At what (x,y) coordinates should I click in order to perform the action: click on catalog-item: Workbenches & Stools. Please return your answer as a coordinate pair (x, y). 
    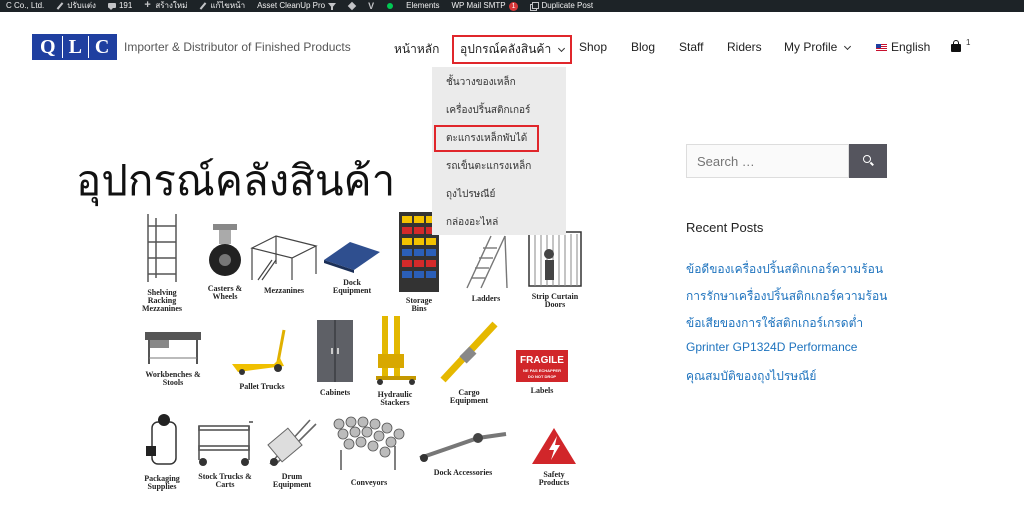
    Looking at the image, I should click on (173, 358).